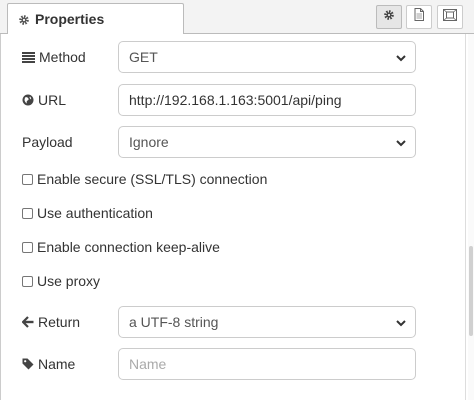 Image resolution: width=474 pixels, height=400 pixels. What do you see at coordinates (59, 322) in the screenshot?
I see `return-label-text: Return` at bounding box center [59, 322].